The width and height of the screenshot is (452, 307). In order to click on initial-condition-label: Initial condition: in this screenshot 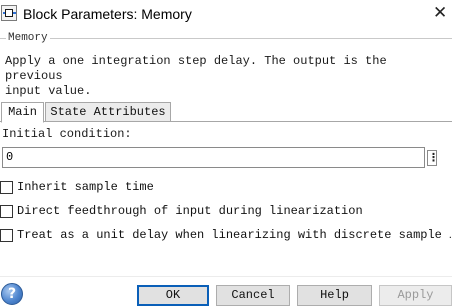, I will do `click(67, 134)`.